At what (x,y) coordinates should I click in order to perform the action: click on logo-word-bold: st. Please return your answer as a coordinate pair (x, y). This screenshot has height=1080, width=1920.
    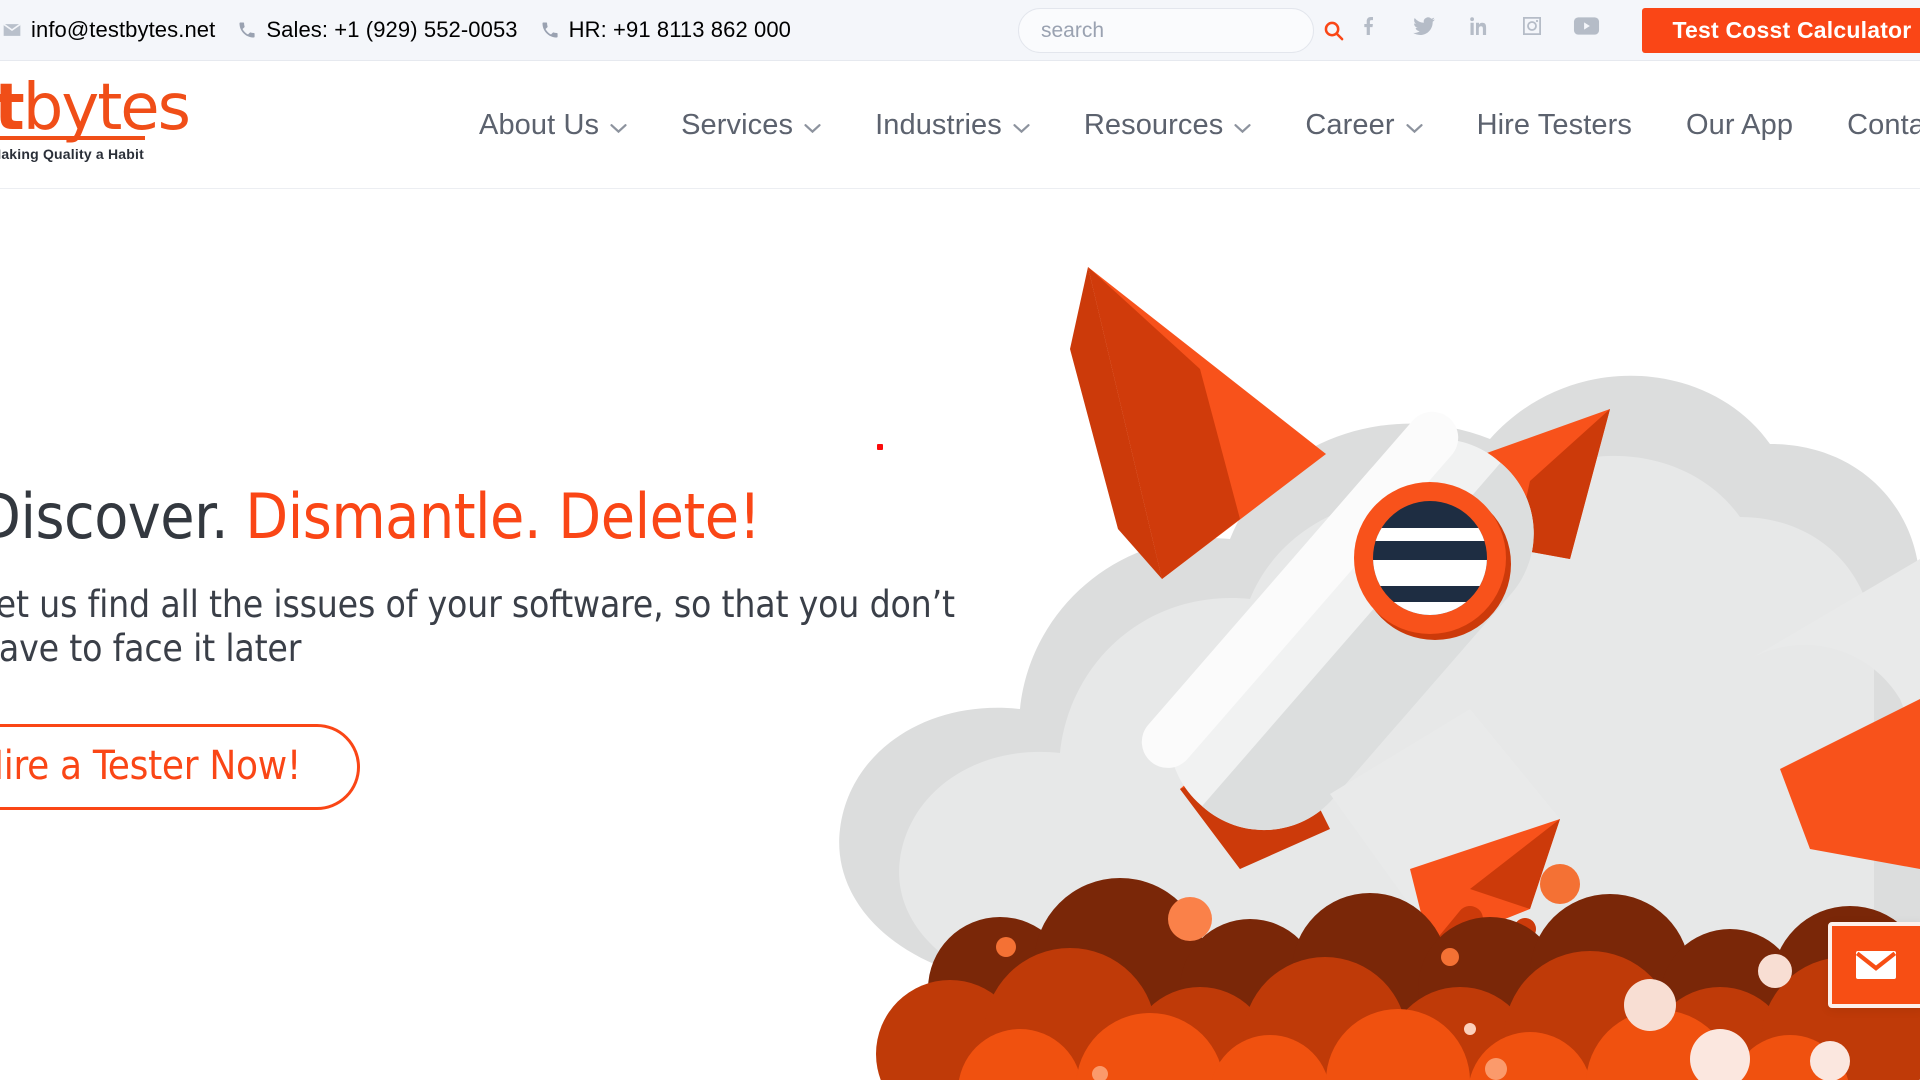
    Looking at the image, I should click on (12, 108).